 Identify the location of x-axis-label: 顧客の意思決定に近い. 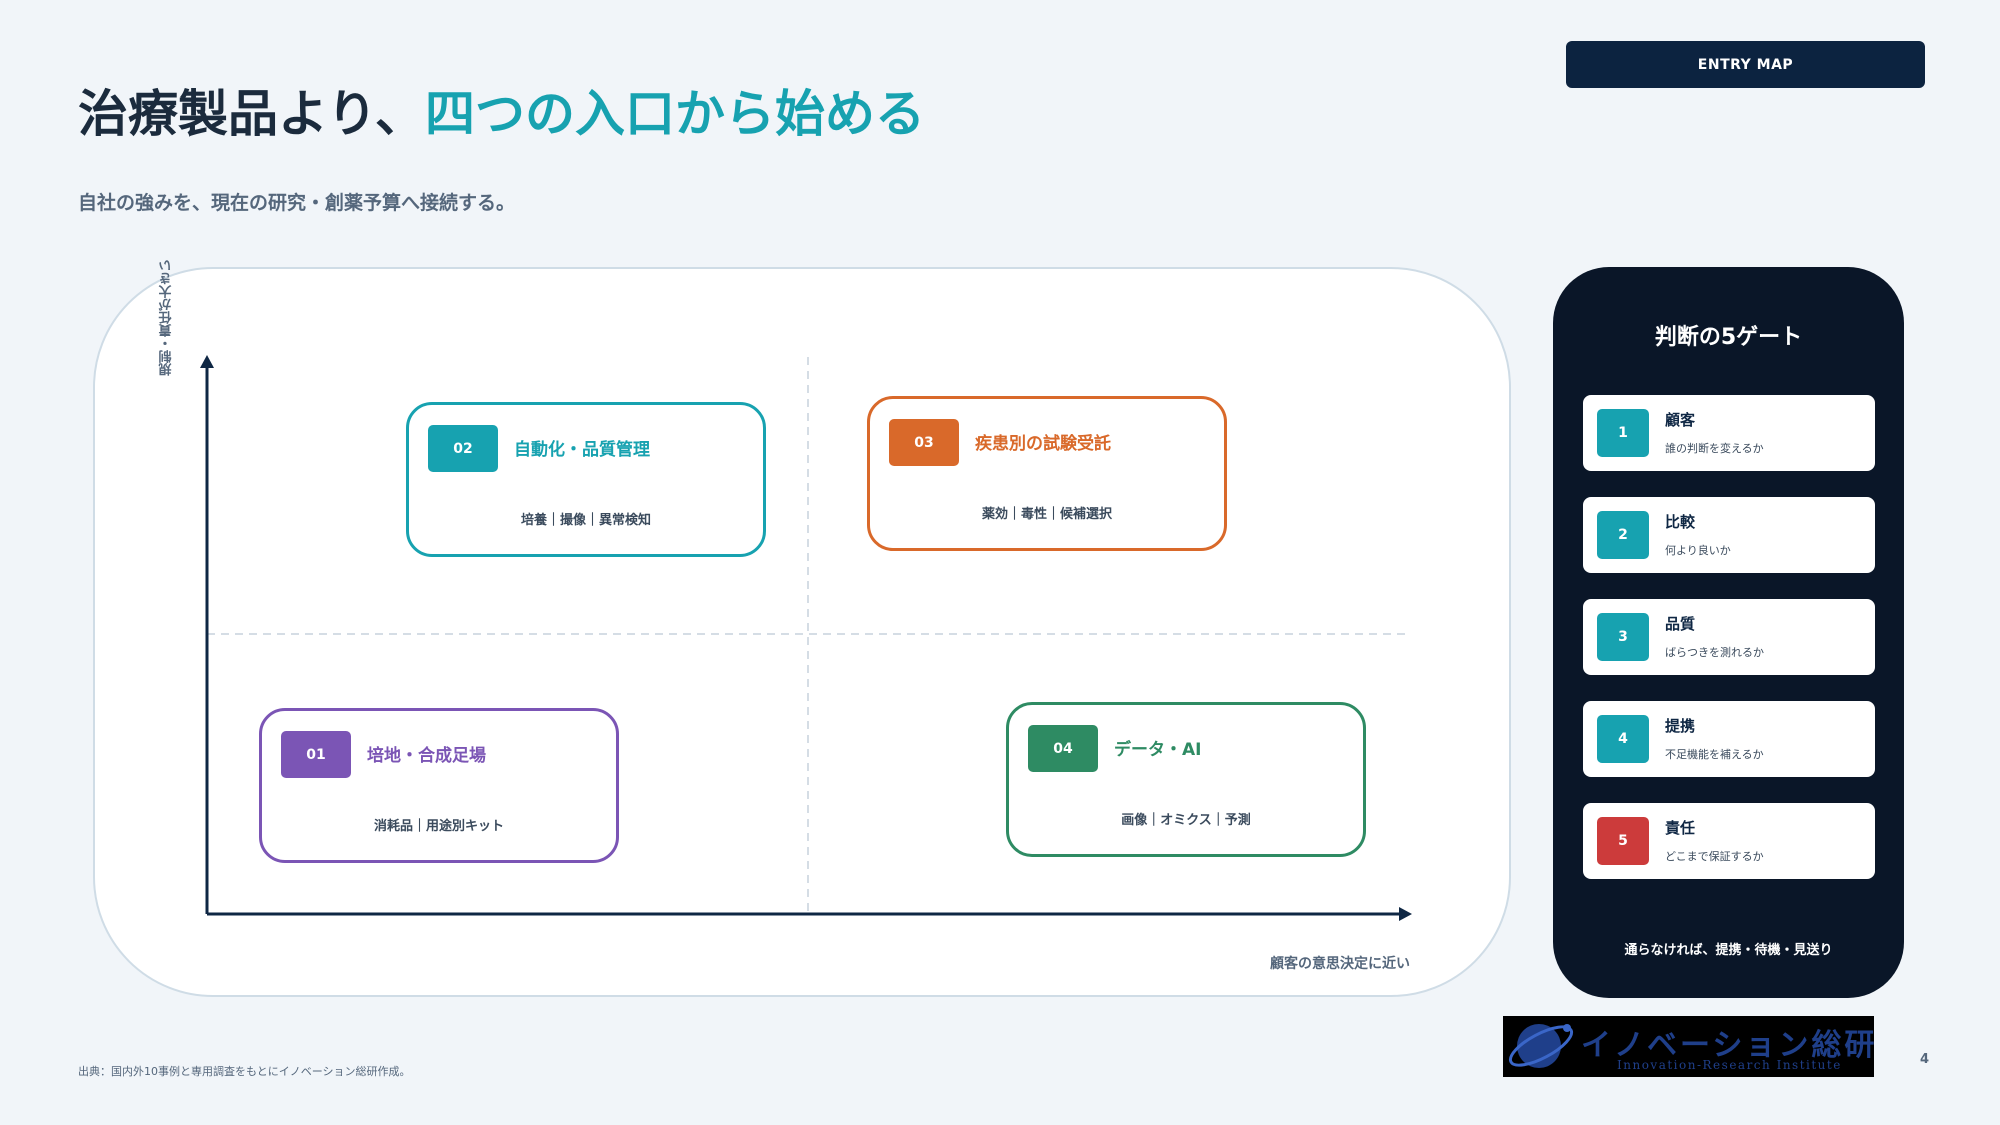
(1340, 964).